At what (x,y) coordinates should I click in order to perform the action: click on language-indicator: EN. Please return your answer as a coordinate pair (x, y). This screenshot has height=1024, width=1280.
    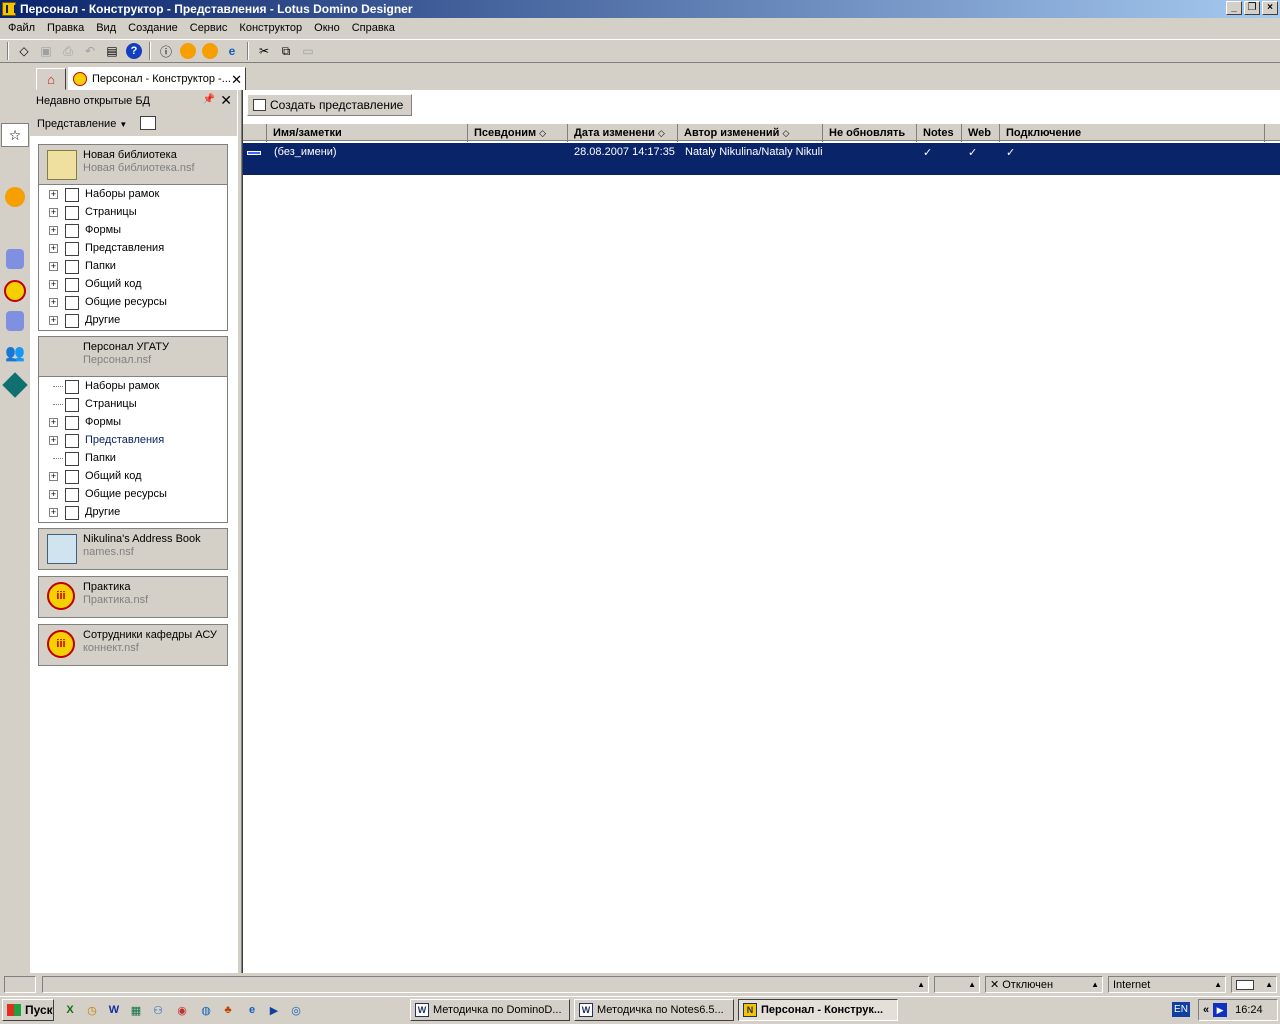
    Looking at the image, I should click on (1181, 1009).